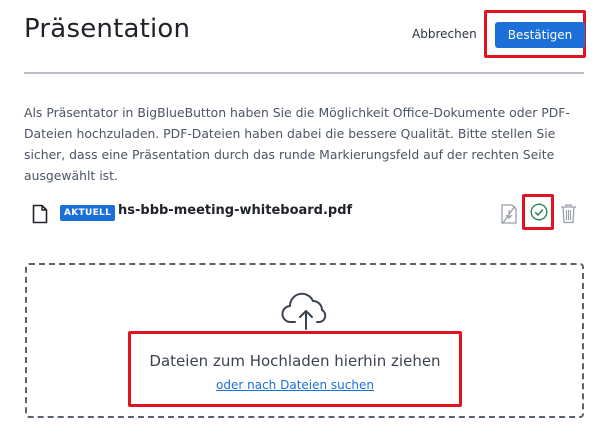  I want to click on select-presentation-highlight, so click(538, 212).